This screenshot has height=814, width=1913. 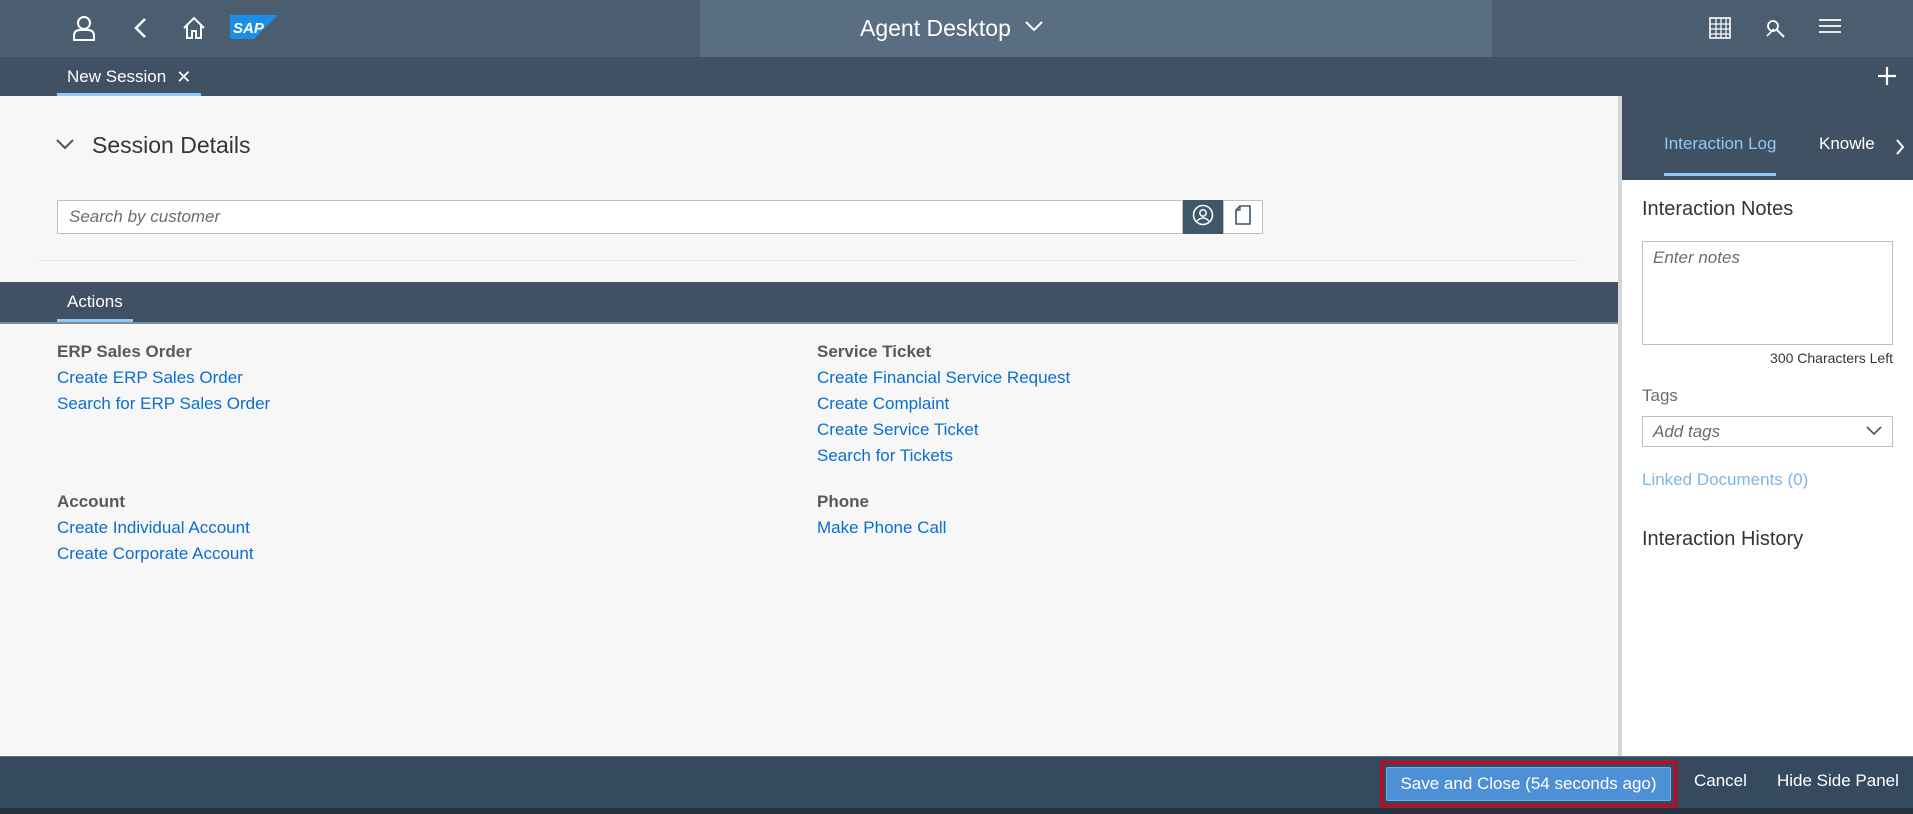 What do you see at coordinates (117, 76) in the screenshot?
I see `tab-label: New Session` at bounding box center [117, 76].